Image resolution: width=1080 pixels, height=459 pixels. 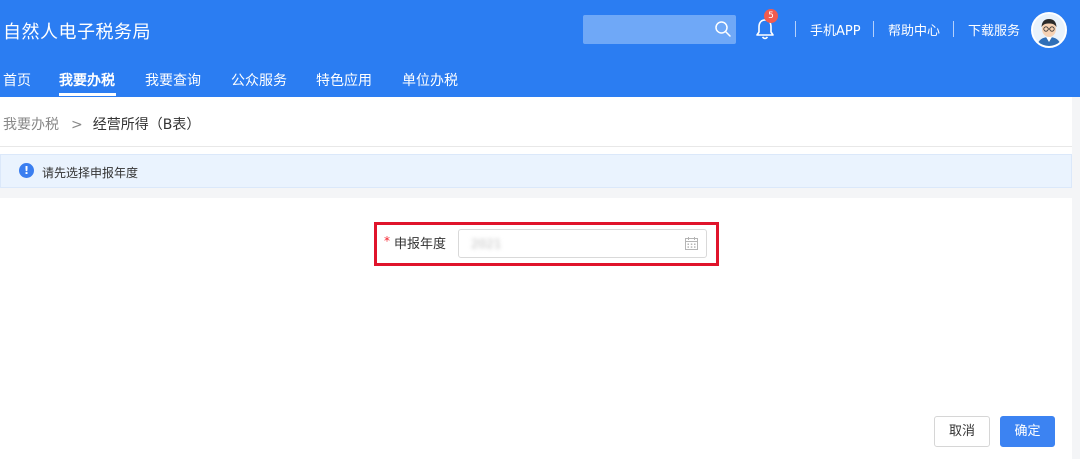 I want to click on scroll-gutter, so click(x=1076, y=278).